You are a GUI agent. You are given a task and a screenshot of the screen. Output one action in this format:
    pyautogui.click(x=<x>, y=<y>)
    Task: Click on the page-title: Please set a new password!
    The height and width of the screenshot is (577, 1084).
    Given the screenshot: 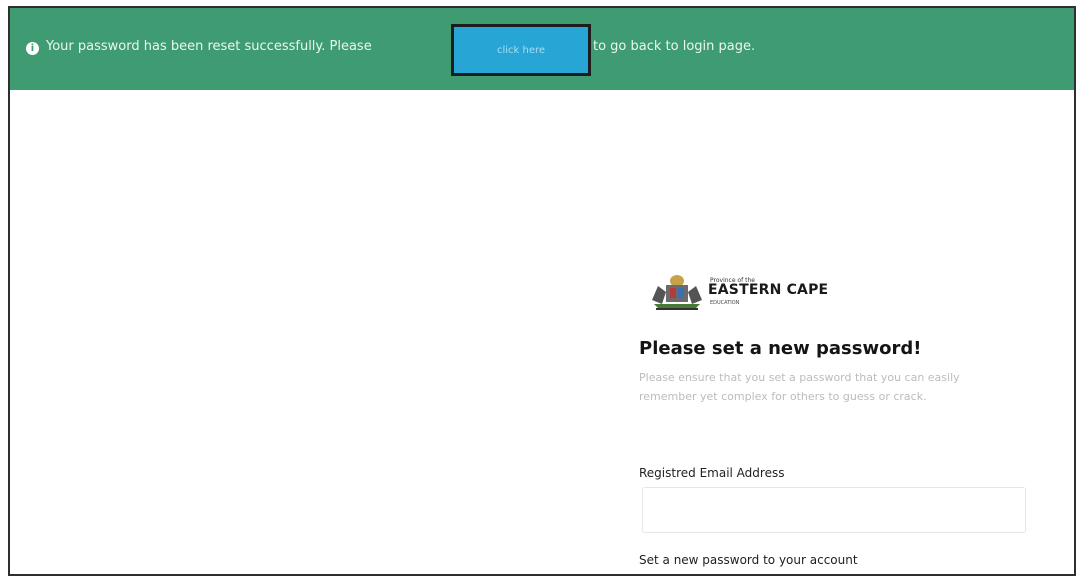 What is the action you would take?
    pyautogui.click(x=780, y=348)
    